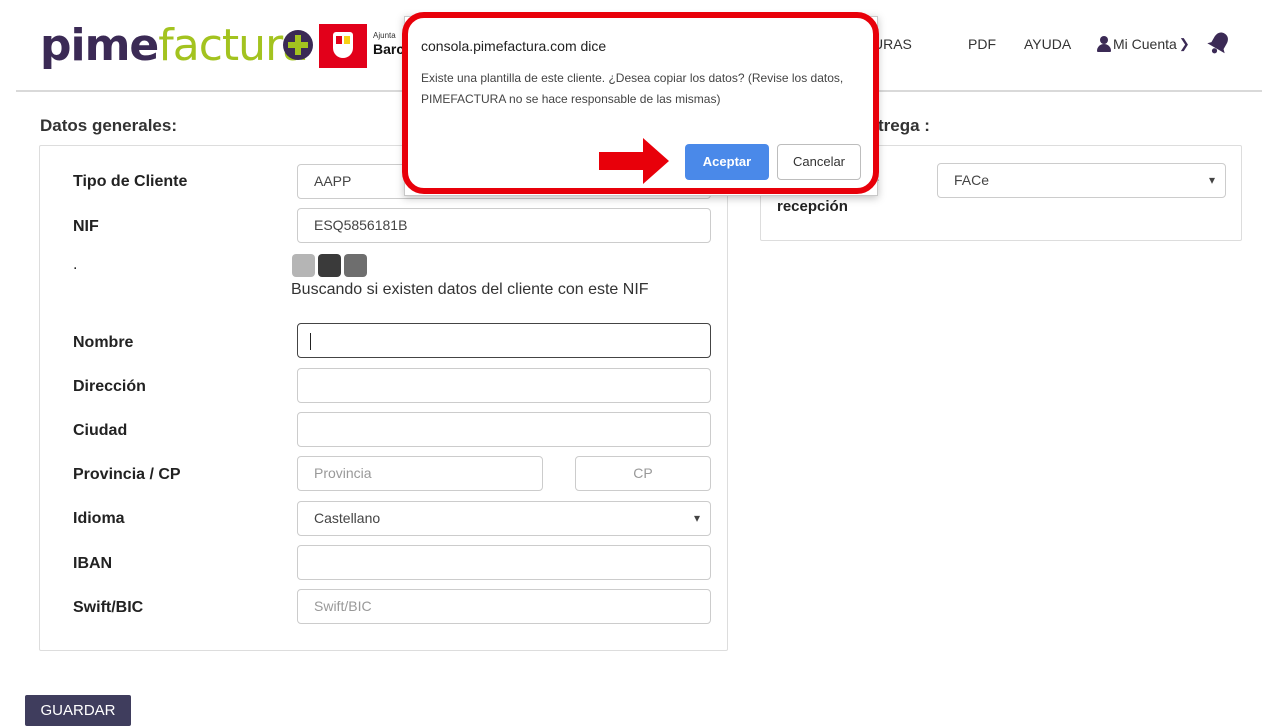 This screenshot has height=726, width=1269. Describe the element at coordinates (329, 265) in the screenshot. I see `loading-spinner` at that location.